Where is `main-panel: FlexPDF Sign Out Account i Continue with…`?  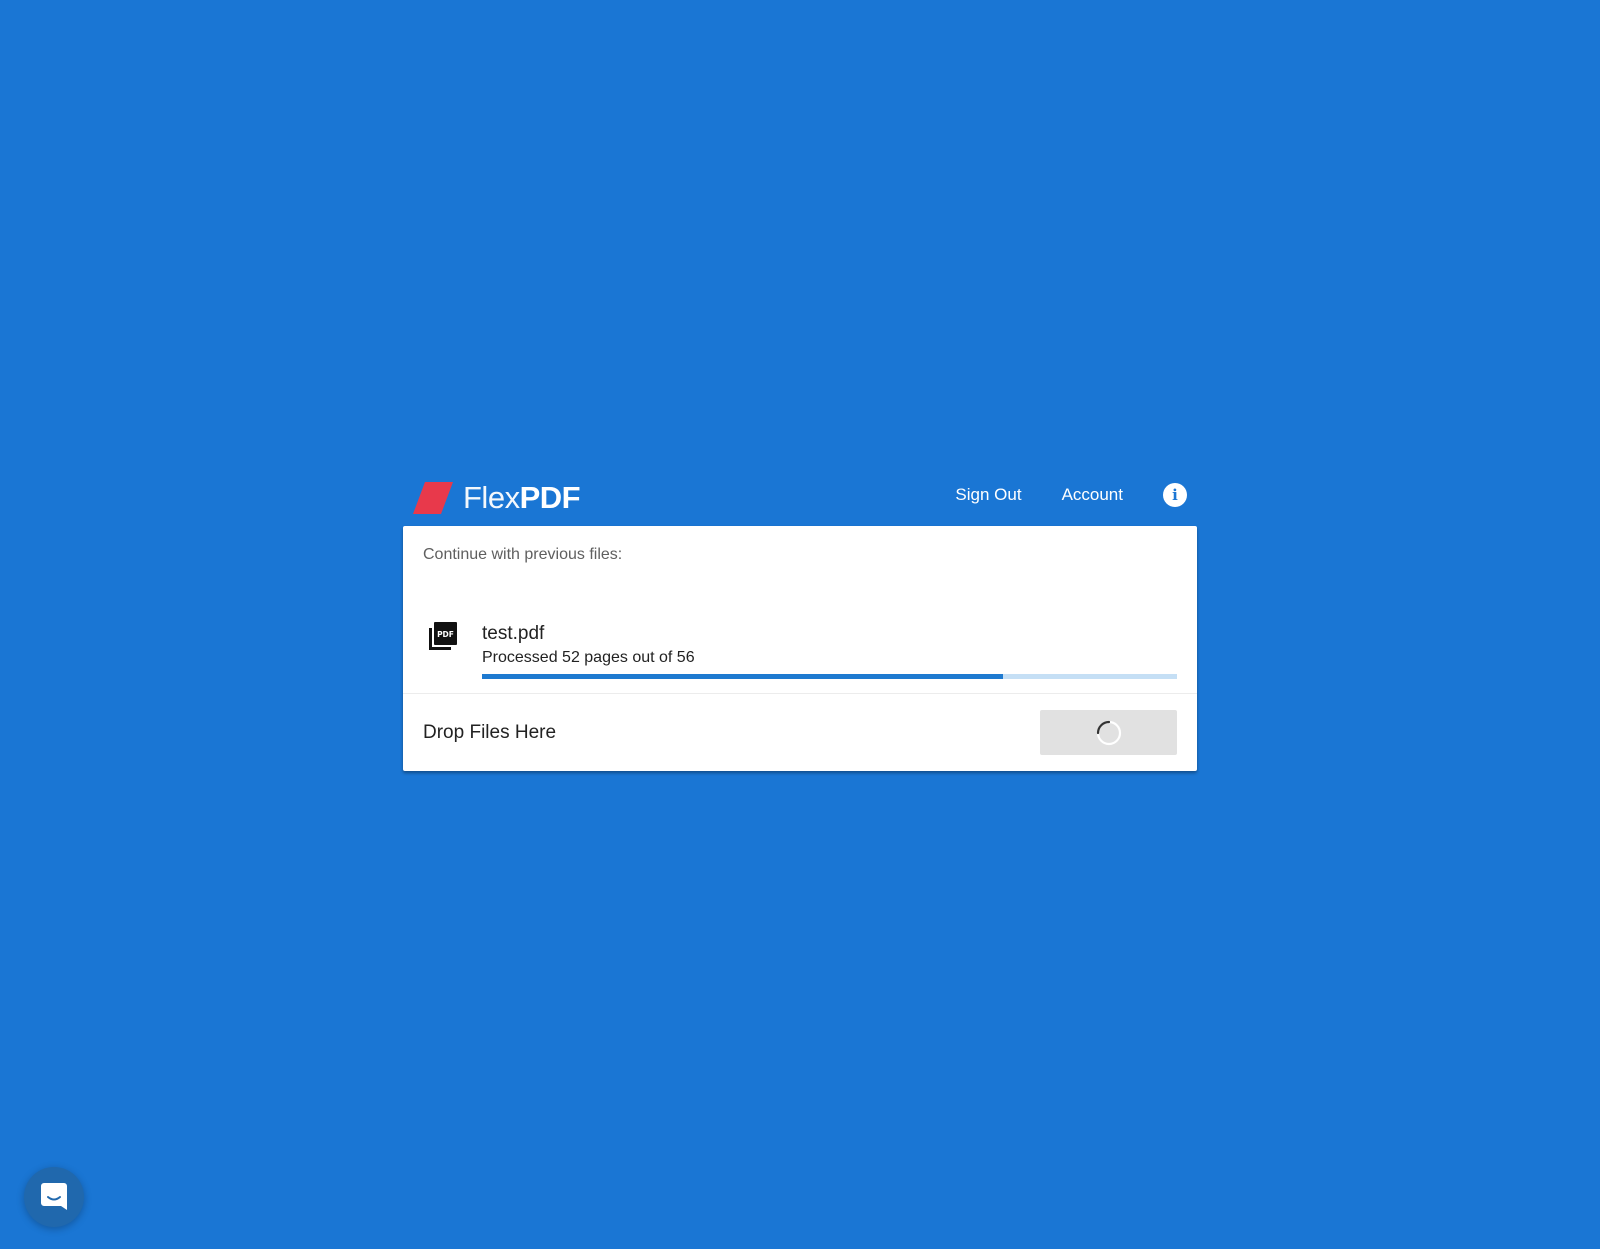 main-panel: FlexPDF Sign Out Account i Continue with… is located at coordinates (800, 623).